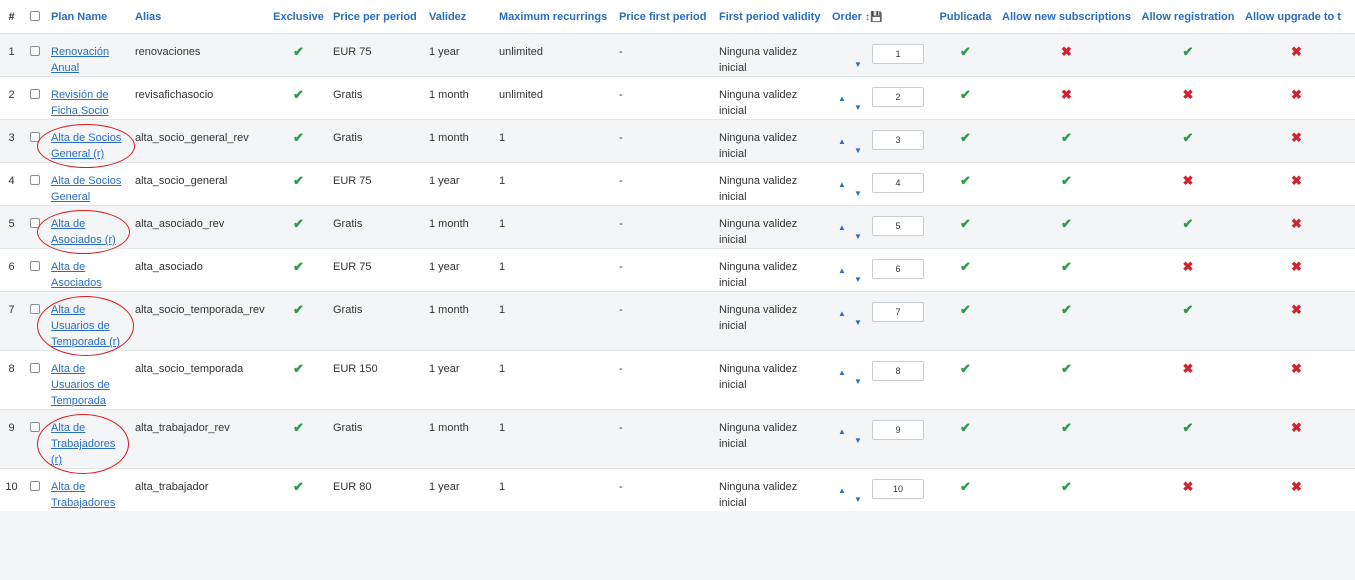 The width and height of the screenshot is (1355, 580). What do you see at coordinates (86, 146) in the screenshot?
I see `plan-name-link: Alta de Socios General (r)` at bounding box center [86, 146].